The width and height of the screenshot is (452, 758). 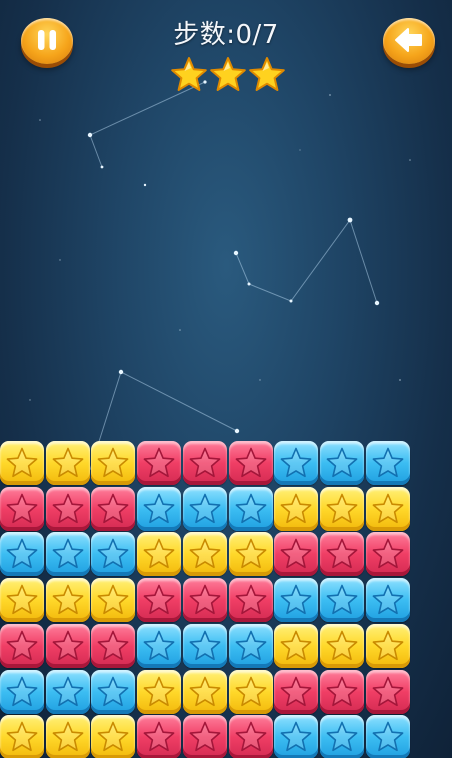 I want to click on back-button, so click(x=409, y=41).